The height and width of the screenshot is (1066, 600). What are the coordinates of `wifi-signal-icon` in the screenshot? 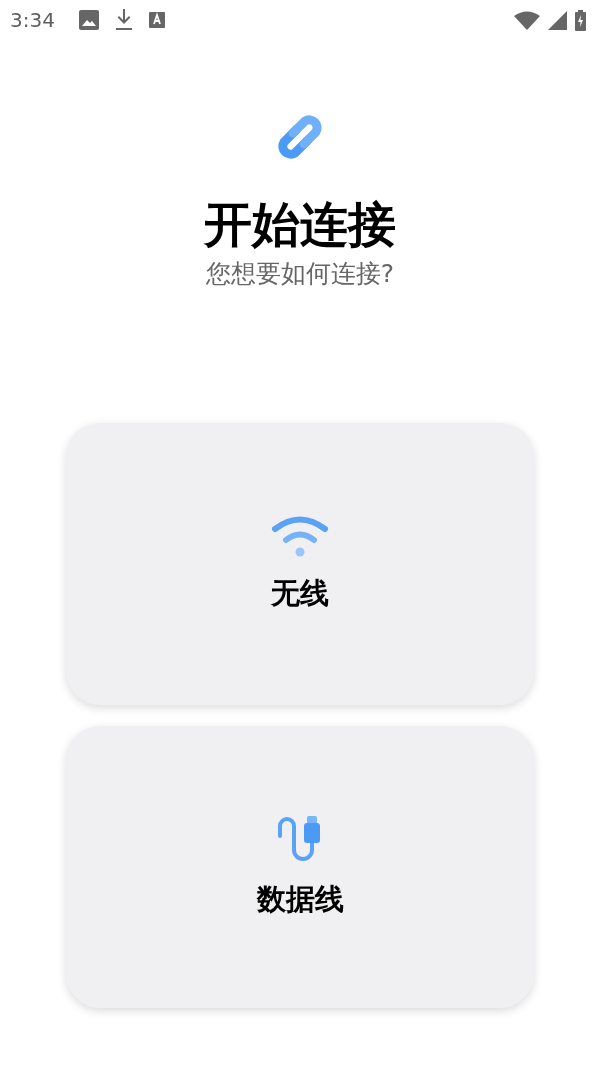 It's located at (527, 20).